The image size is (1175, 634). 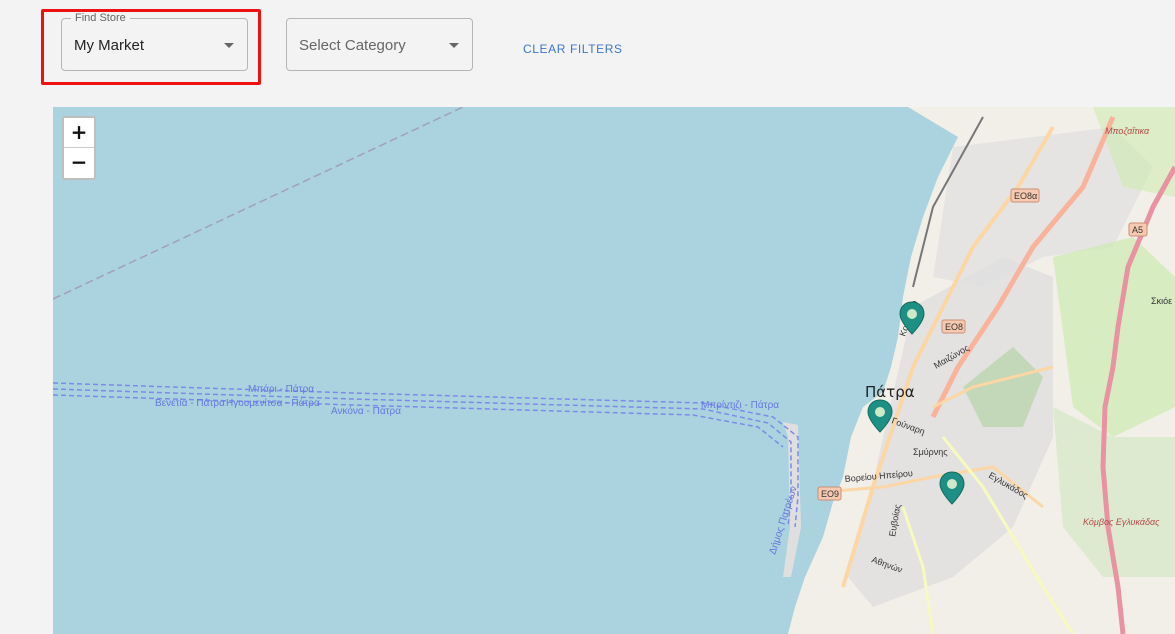 What do you see at coordinates (740, 405) in the screenshot?
I see `ferry-route-label: Μπρίντιζι - Πάτρα` at bounding box center [740, 405].